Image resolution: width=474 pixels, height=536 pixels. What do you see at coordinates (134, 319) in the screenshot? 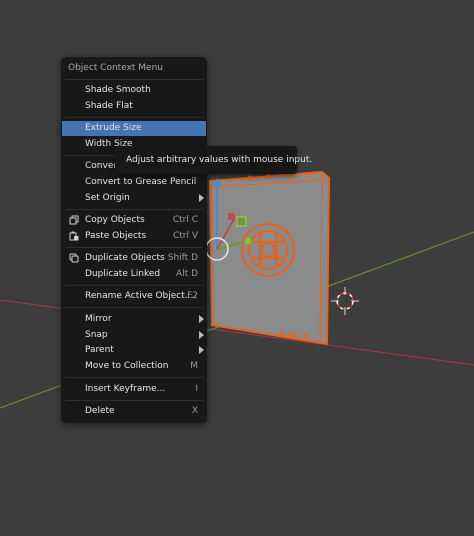
I see `menu-item-mirror: Mirror` at bounding box center [134, 319].